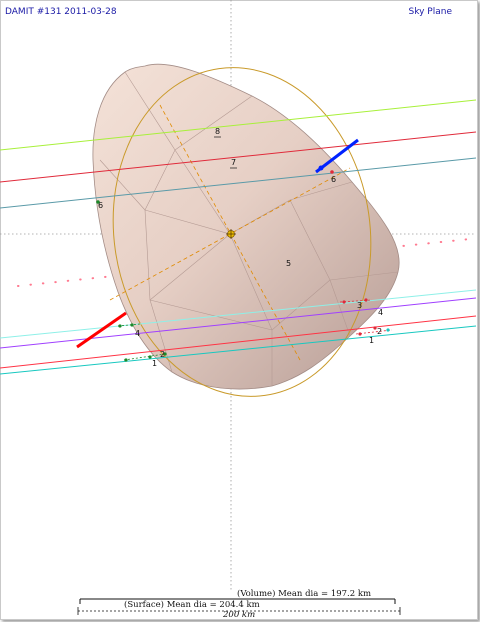 The height and width of the screenshot is (622, 480). Describe the element at coordinates (100, 205) in the screenshot. I see `chord-label-6-left: 6` at that location.